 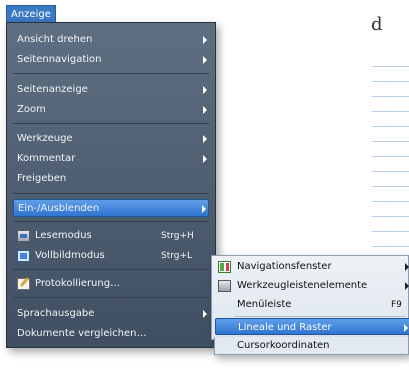 I want to click on menu-item-label: Seitenanzeige, so click(x=52, y=89).